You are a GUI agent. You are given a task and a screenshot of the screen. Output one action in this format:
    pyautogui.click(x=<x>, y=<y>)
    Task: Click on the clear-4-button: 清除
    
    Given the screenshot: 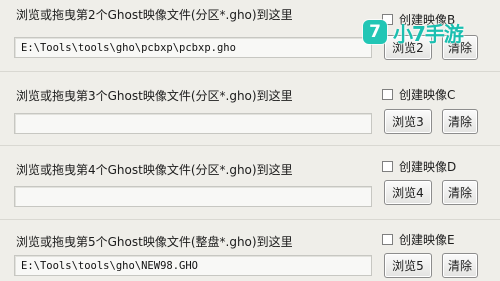 What is the action you would take?
    pyautogui.click(x=460, y=192)
    